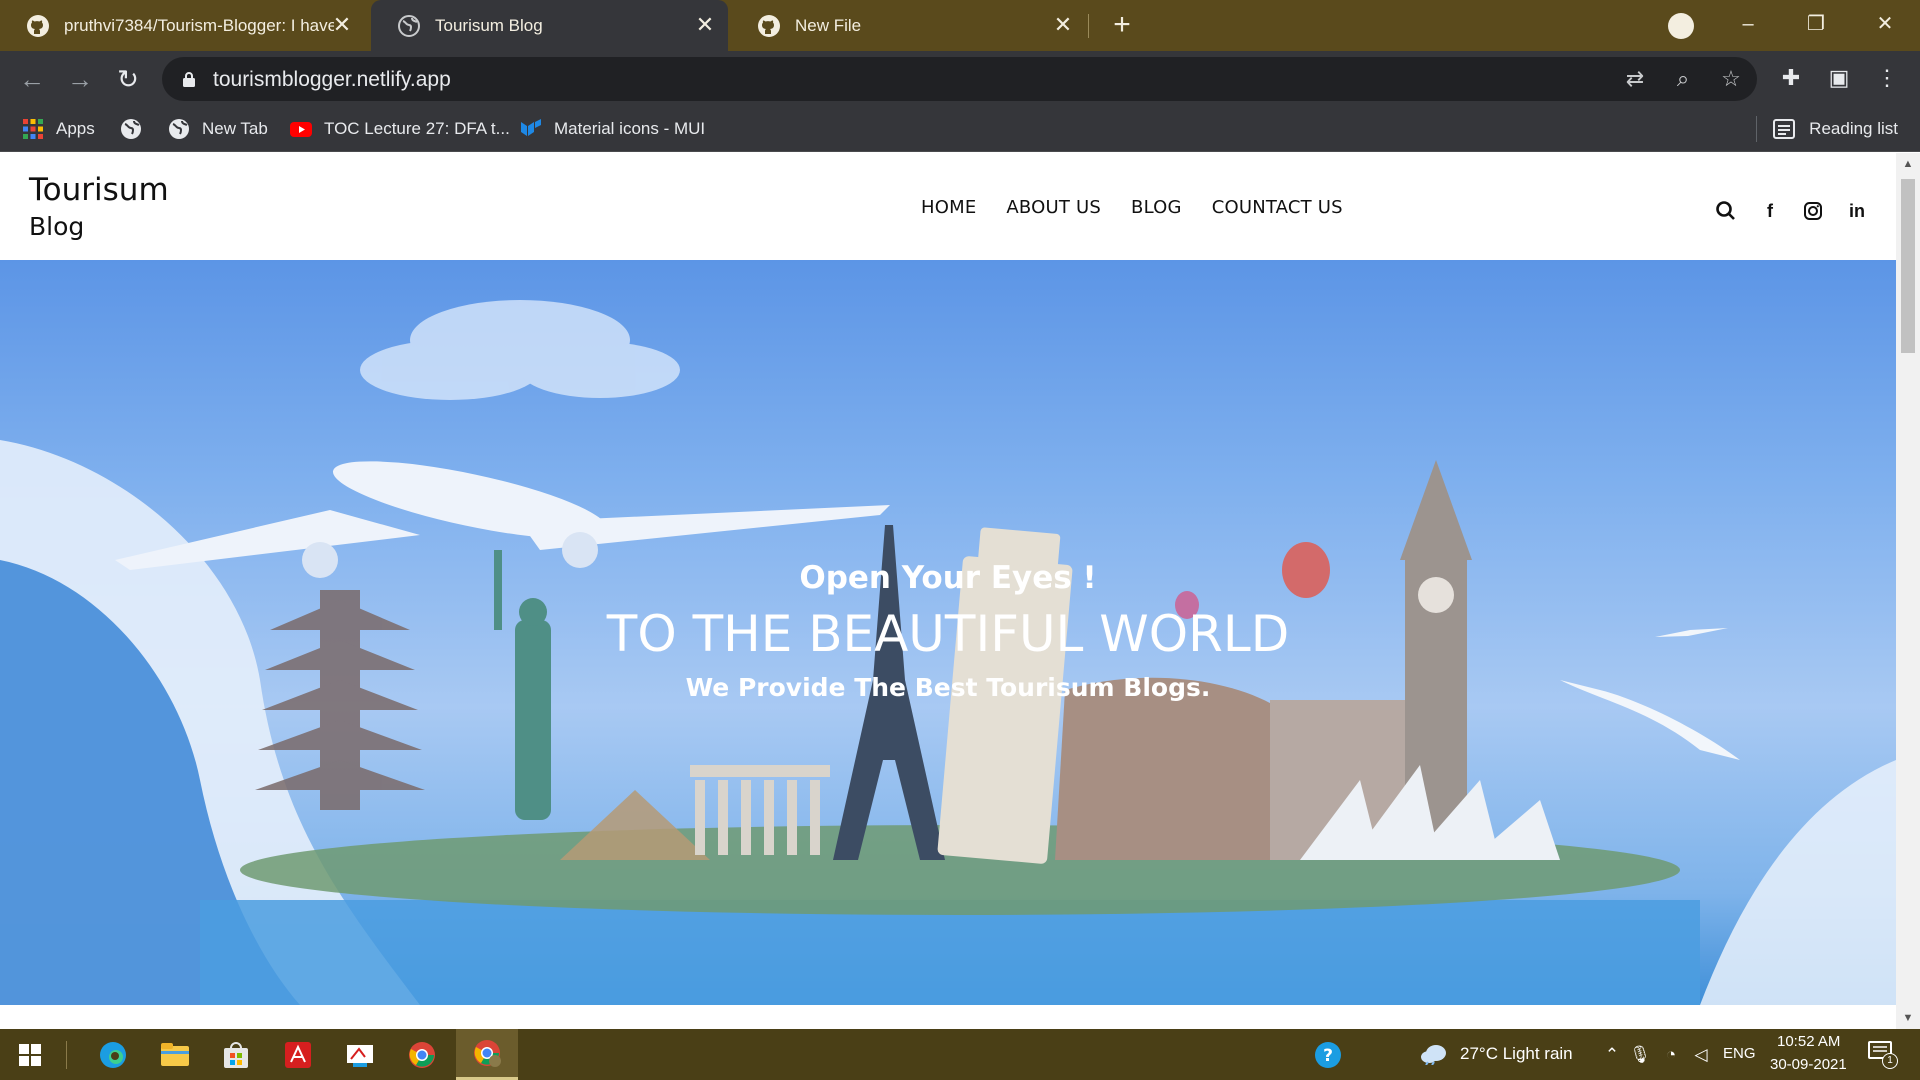 This screenshot has width=1920, height=1080. What do you see at coordinates (950, 952) in the screenshot?
I see `sea-shape` at bounding box center [950, 952].